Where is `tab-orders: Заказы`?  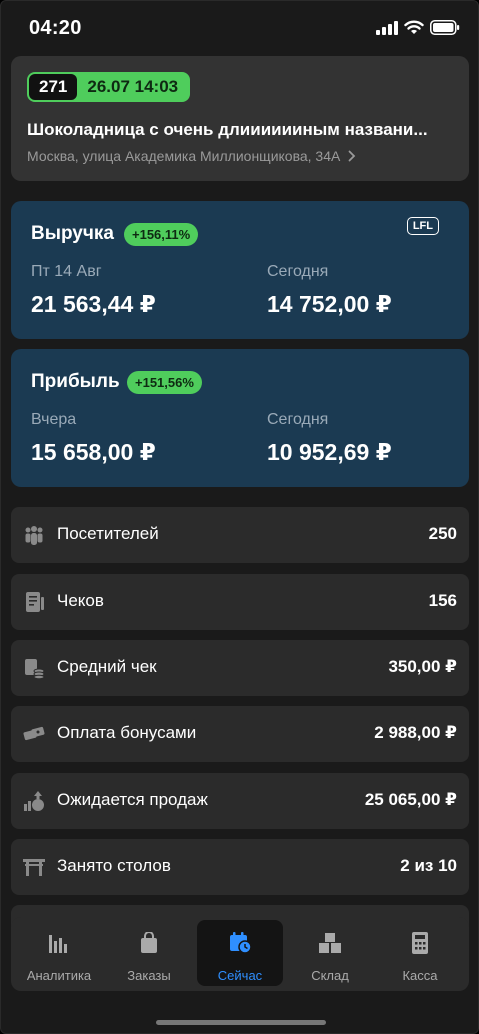
tab-orders: Заказы is located at coordinates (149, 953).